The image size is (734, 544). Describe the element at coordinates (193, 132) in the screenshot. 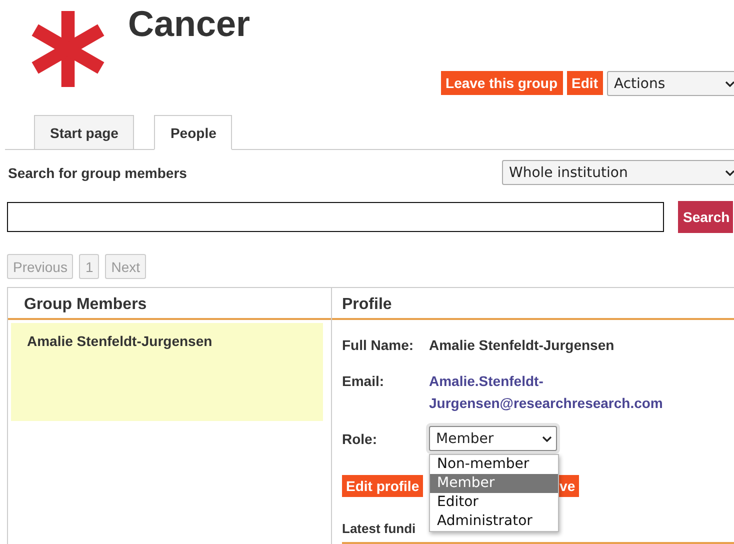

I see `tab: People` at that location.